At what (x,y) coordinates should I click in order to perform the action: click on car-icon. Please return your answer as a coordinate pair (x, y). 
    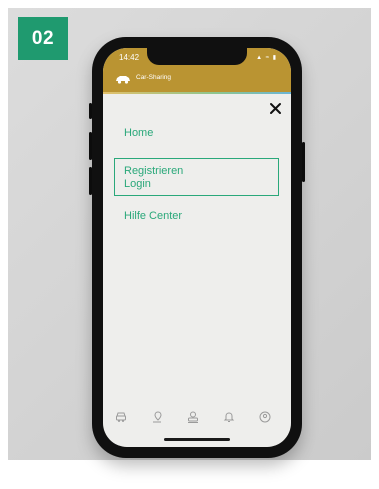
    Looking at the image, I should click on (123, 80).